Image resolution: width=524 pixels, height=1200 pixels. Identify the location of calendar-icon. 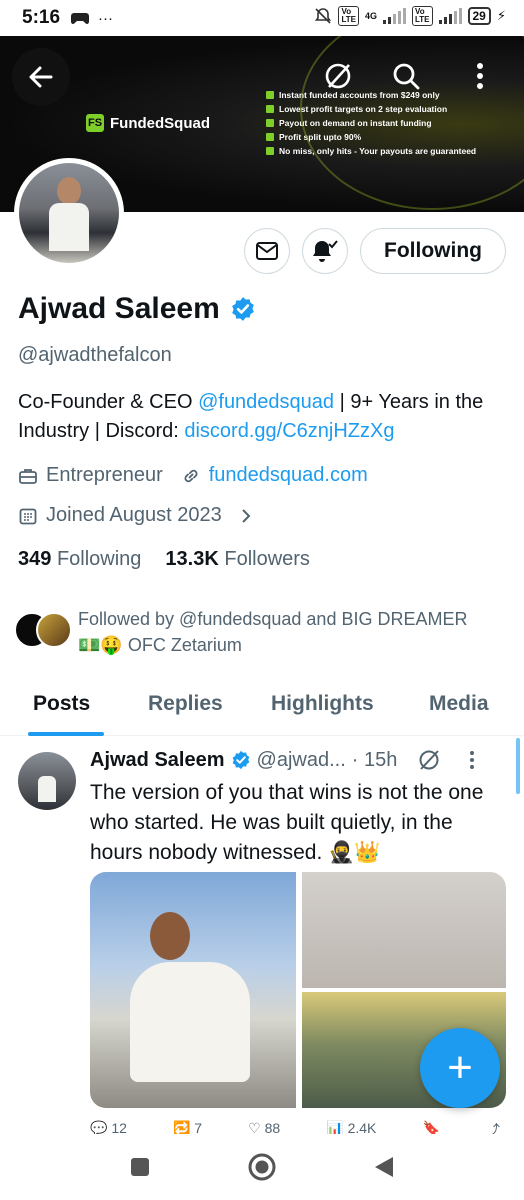
(28, 516).